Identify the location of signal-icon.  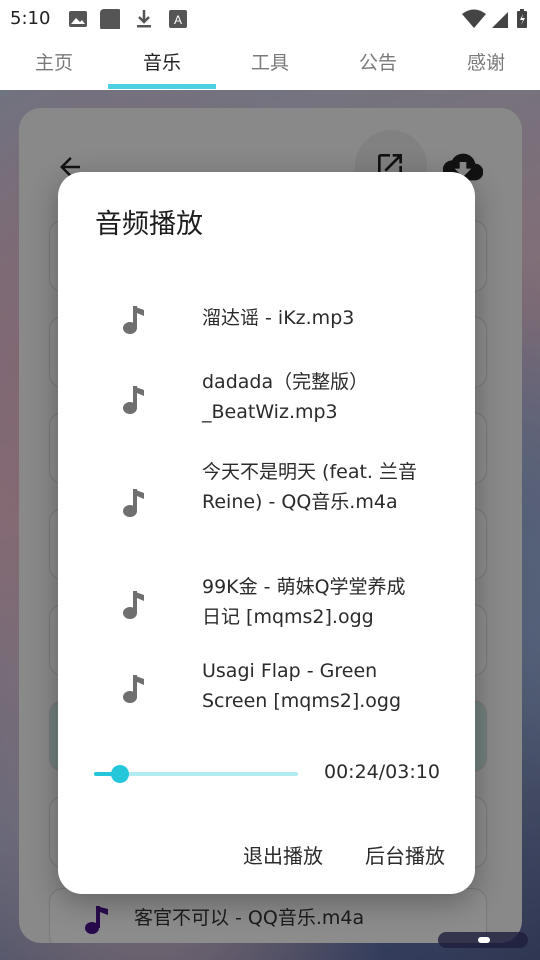
(500, 20).